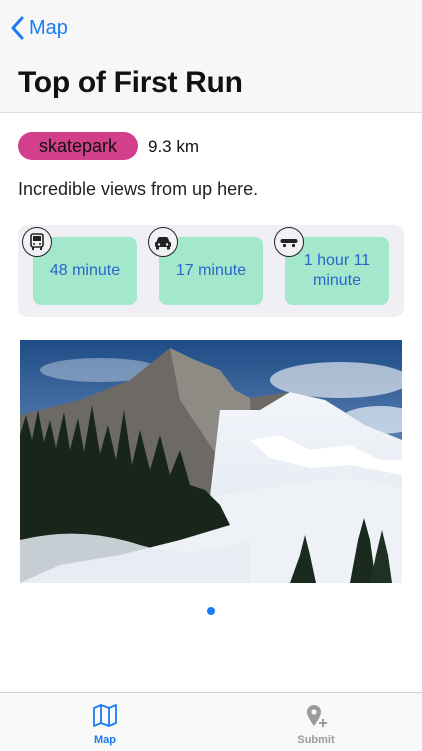 Image resolution: width=422 pixels, height=751 pixels. What do you see at coordinates (105, 715) in the screenshot?
I see `map-icon` at bounding box center [105, 715].